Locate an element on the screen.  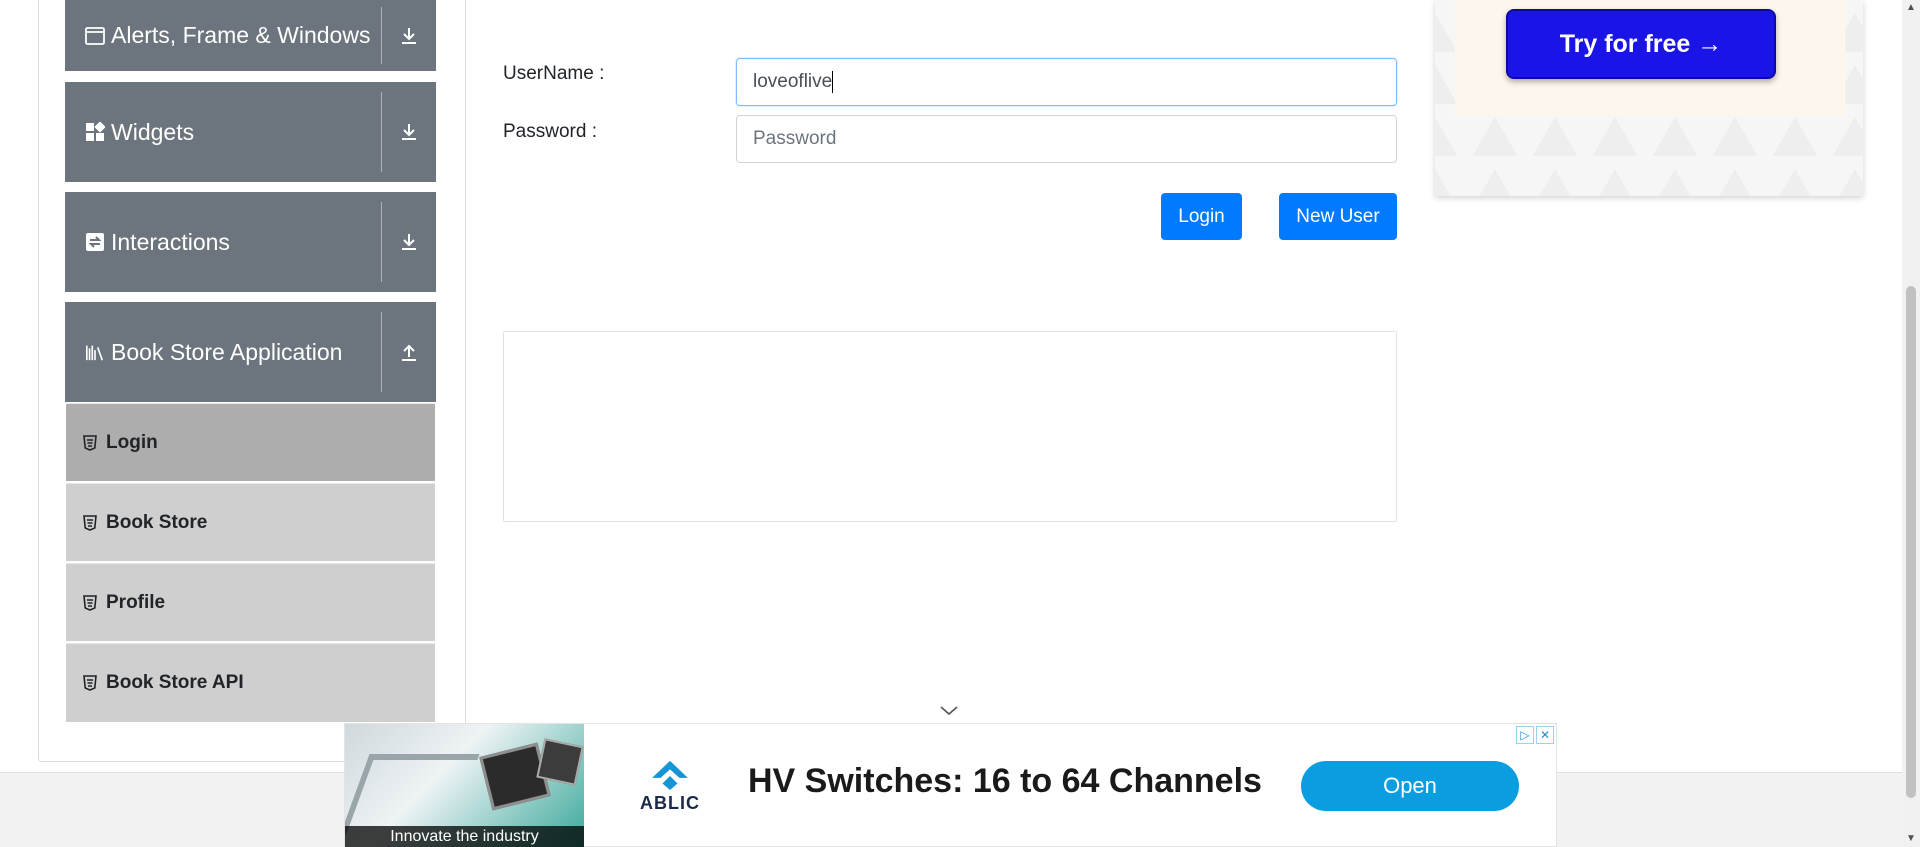
username-input: loveoflive is located at coordinates (1066, 82).